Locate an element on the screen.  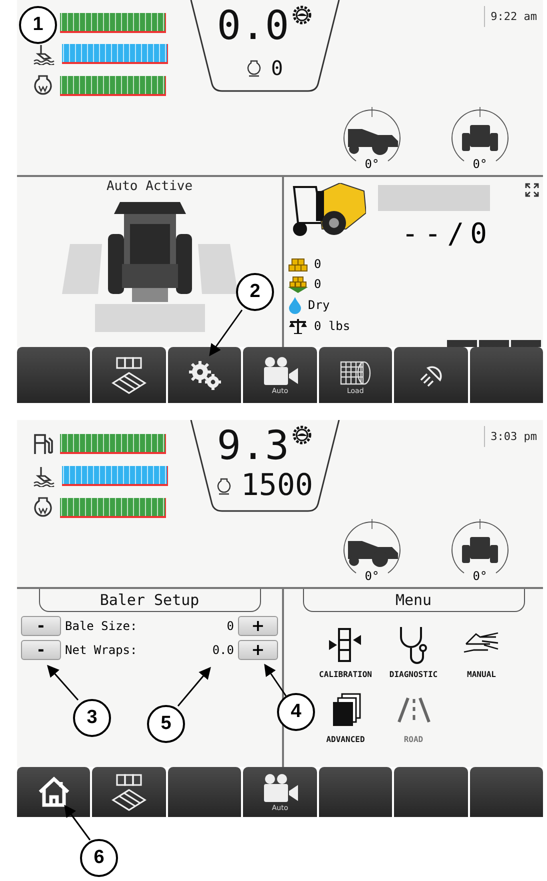
stat-value: Dry is located at coordinates (319, 305).